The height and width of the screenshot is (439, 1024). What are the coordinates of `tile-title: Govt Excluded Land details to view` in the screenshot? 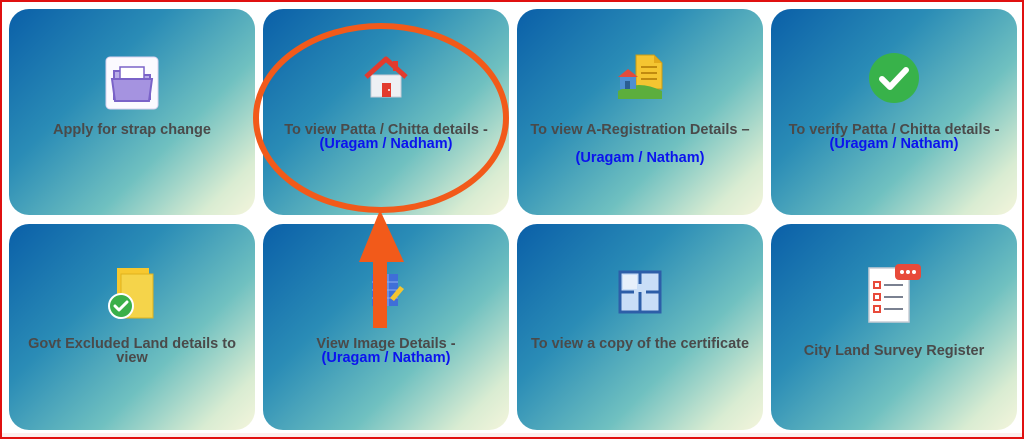 It's located at (132, 351).